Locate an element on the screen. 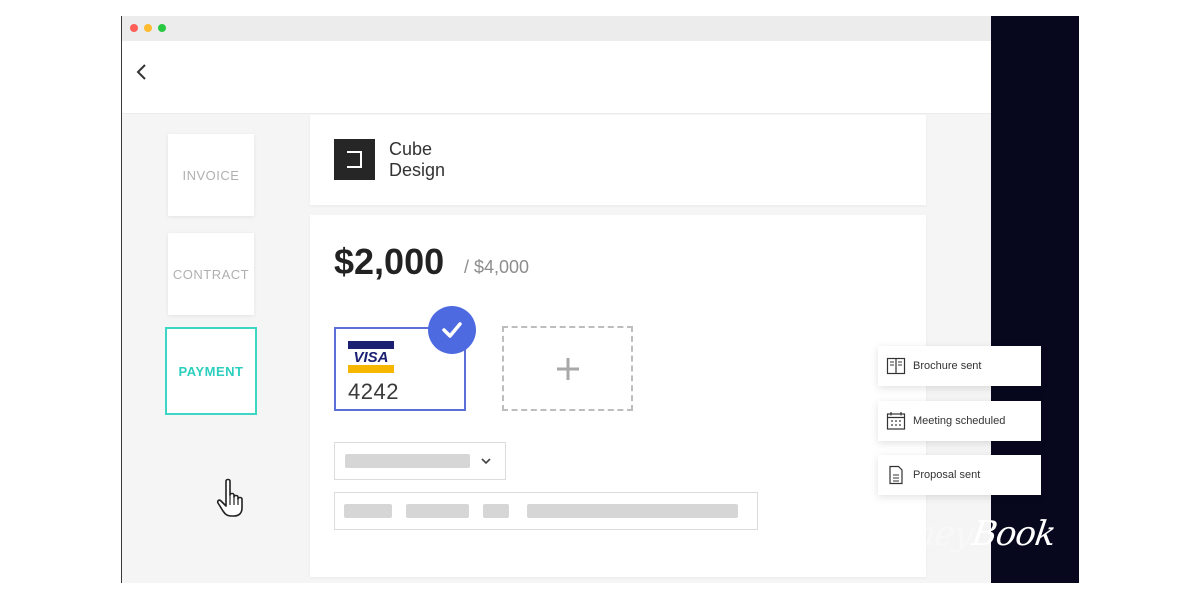 The image size is (1200, 600). activity-meeting-scheduled: Meeting scheduled is located at coordinates (959, 421).